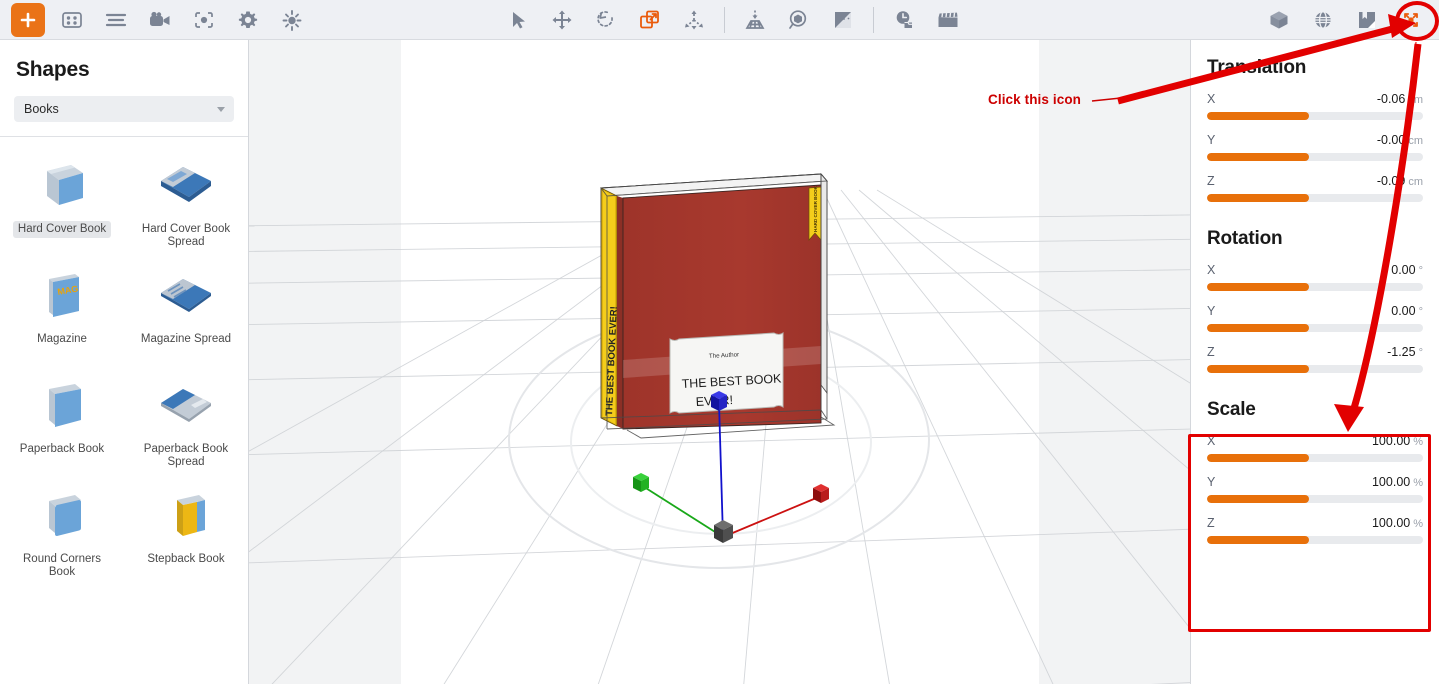  Describe the element at coordinates (1411, 20) in the screenshot. I see `transform-gizmo-icon` at that location.